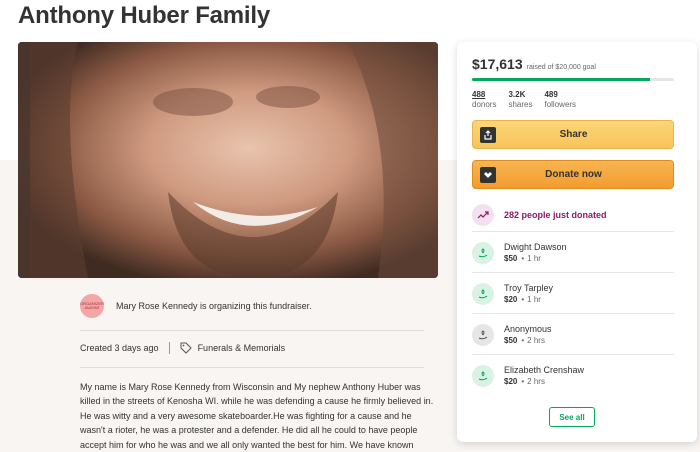 The image size is (700, 452). Describe the element at coordinates (169, 348) in the screenshot. I see `meta-separator` at that location.